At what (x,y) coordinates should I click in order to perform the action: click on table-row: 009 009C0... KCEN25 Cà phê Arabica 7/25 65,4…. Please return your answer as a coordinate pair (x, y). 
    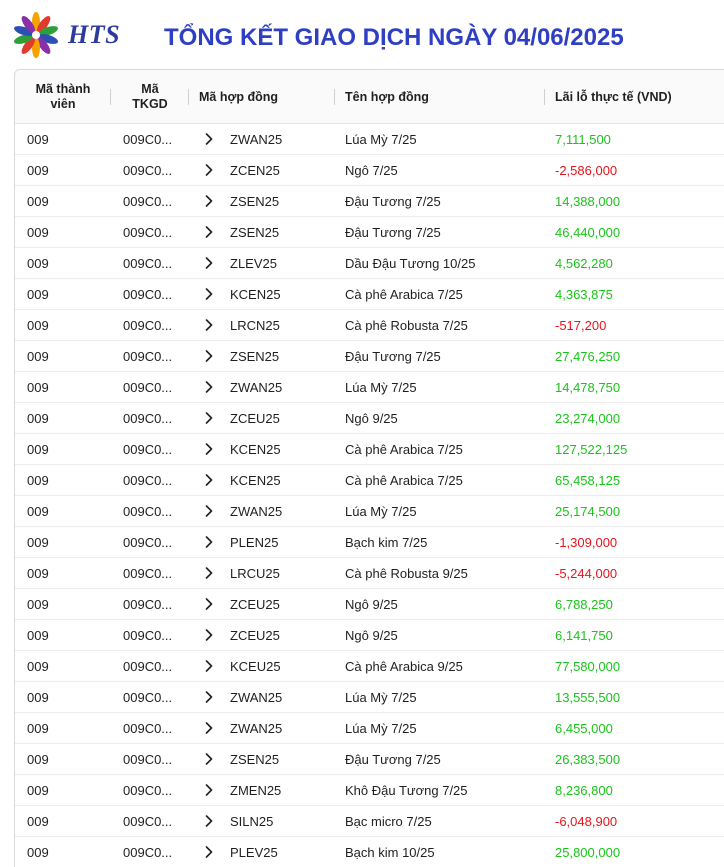
    Looking at the image, I should click on (369, 480).